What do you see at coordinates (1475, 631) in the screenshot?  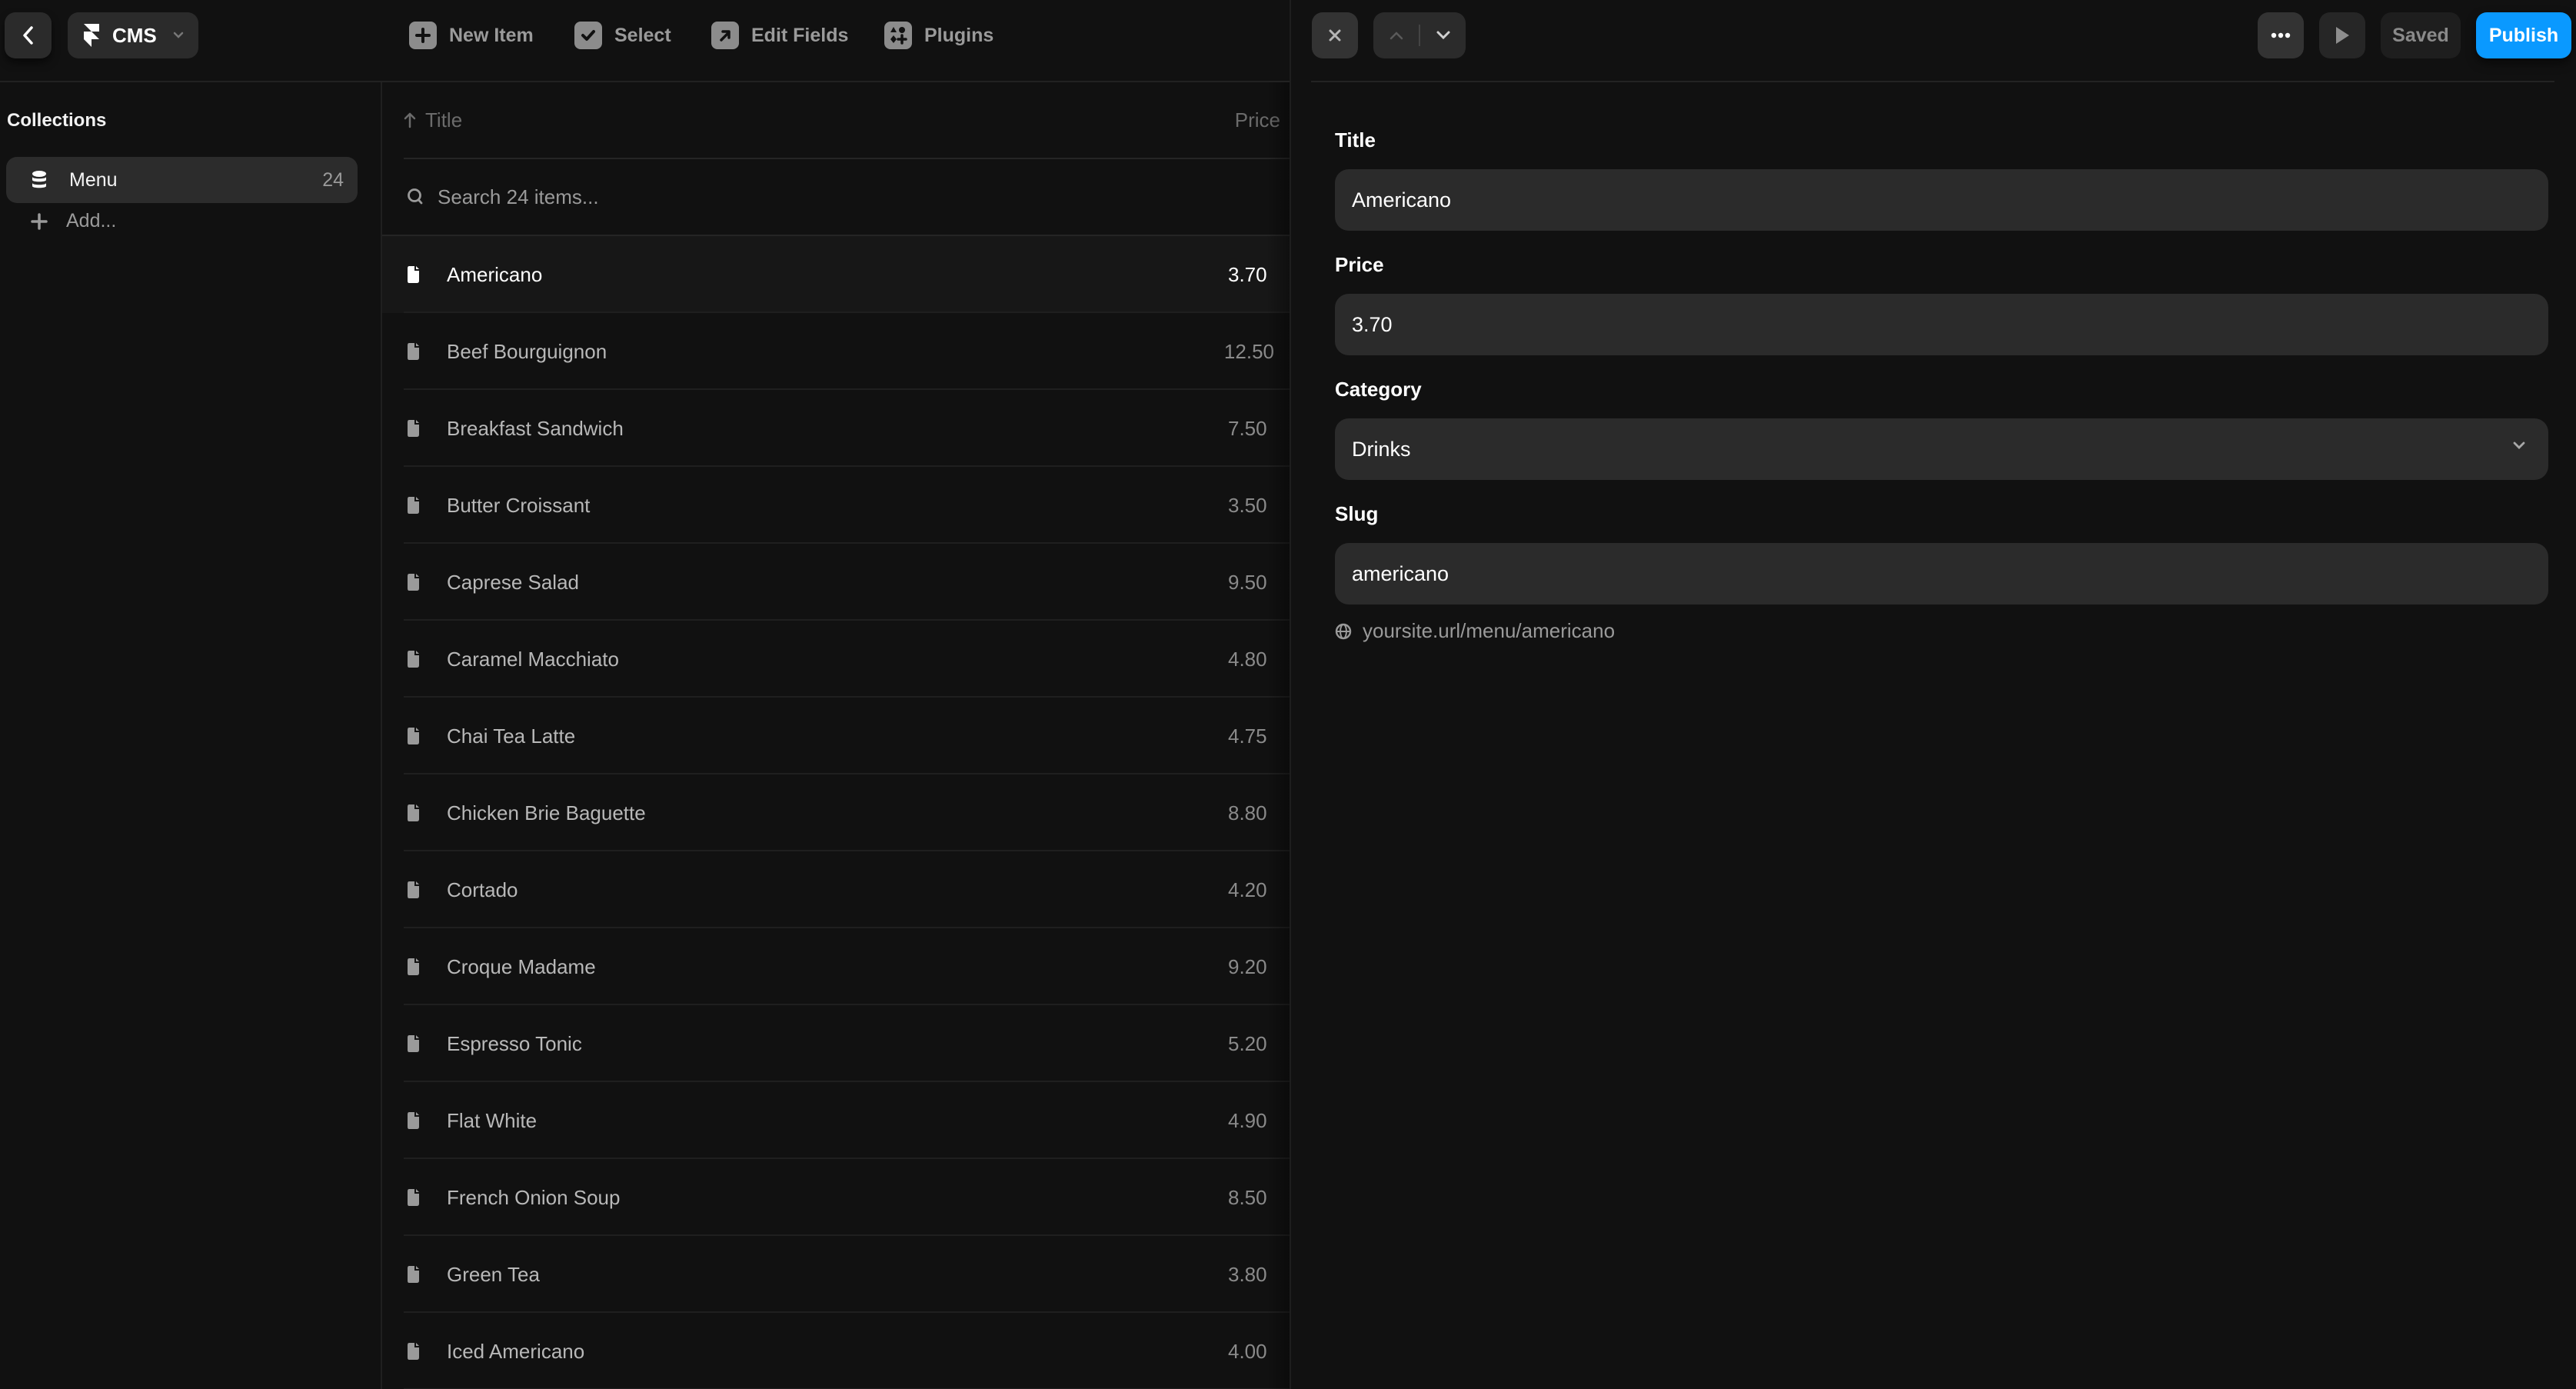 I see `slug-url-preview: yoursite.url/menu/americano` at bounding box center [1475, 631].